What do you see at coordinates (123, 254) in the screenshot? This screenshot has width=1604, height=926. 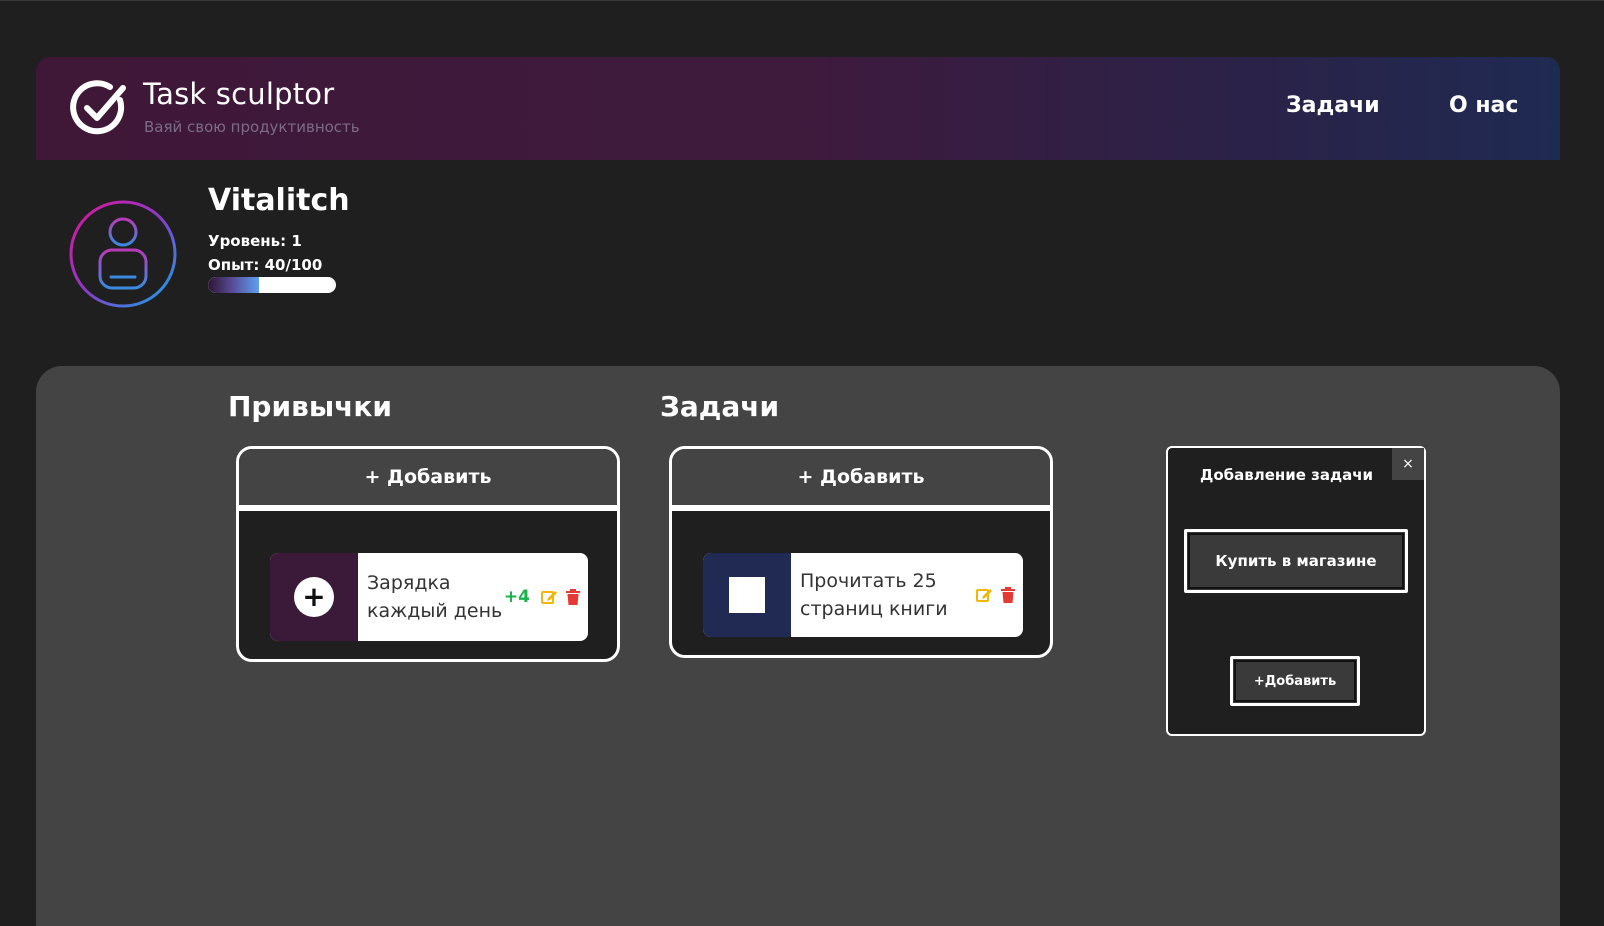 I see `user-avatar-icon` at bounding box center [123, 254].